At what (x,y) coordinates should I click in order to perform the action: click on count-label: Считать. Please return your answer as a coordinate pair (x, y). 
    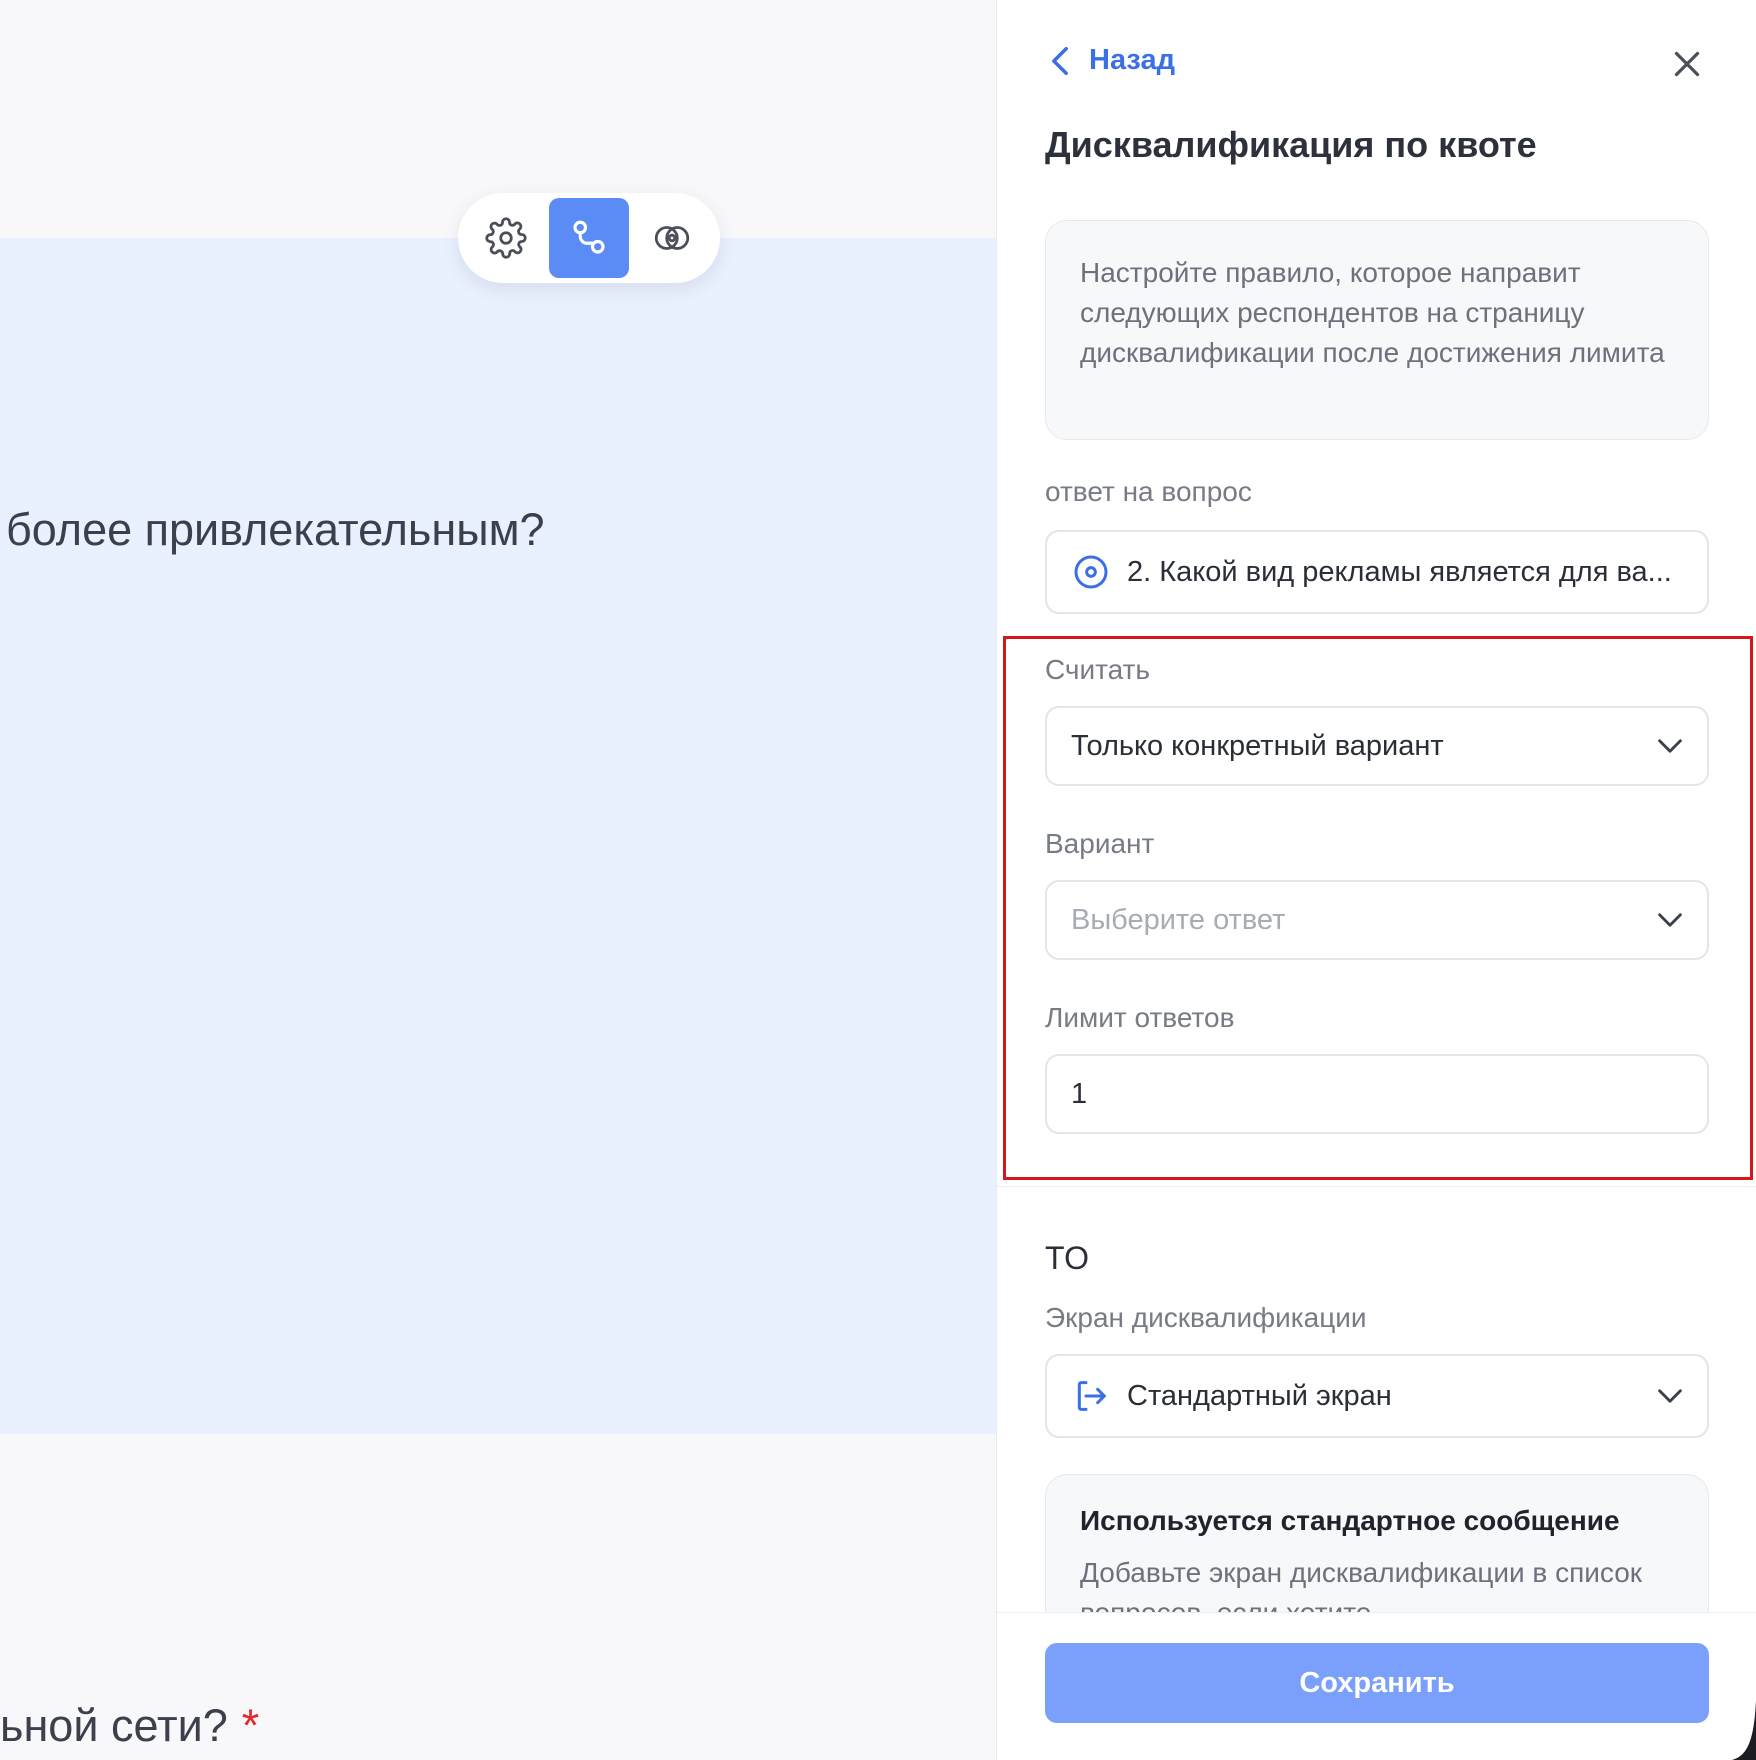
    Looking at the image, I should click on (1098, 669).